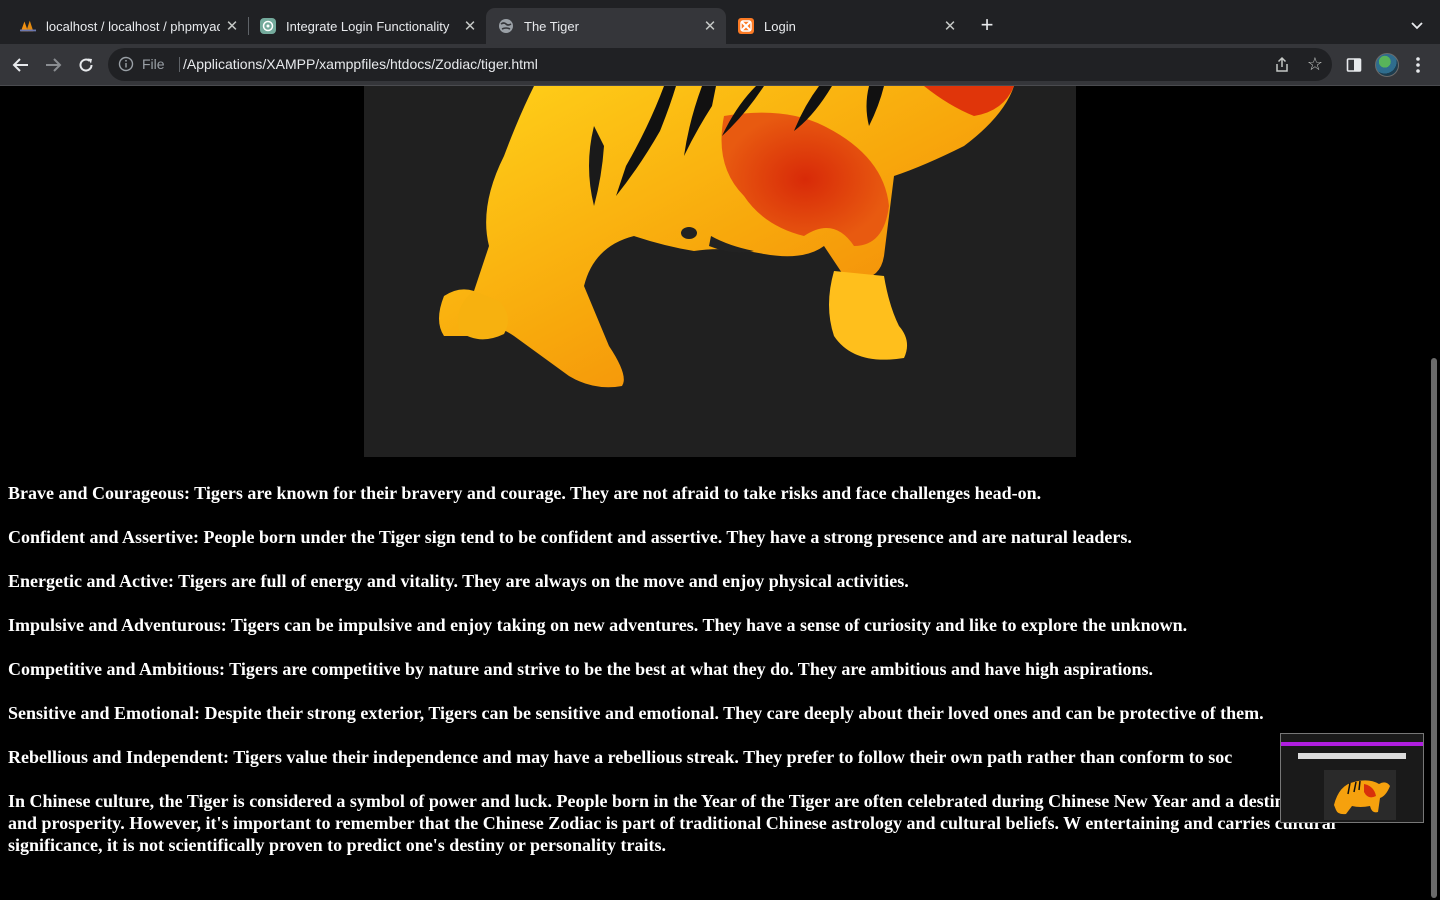  What do you see at coordinates (1352, 744) in the screenshot?
I see `thumbnail-header-bar` at bounding box center [1352, 744].